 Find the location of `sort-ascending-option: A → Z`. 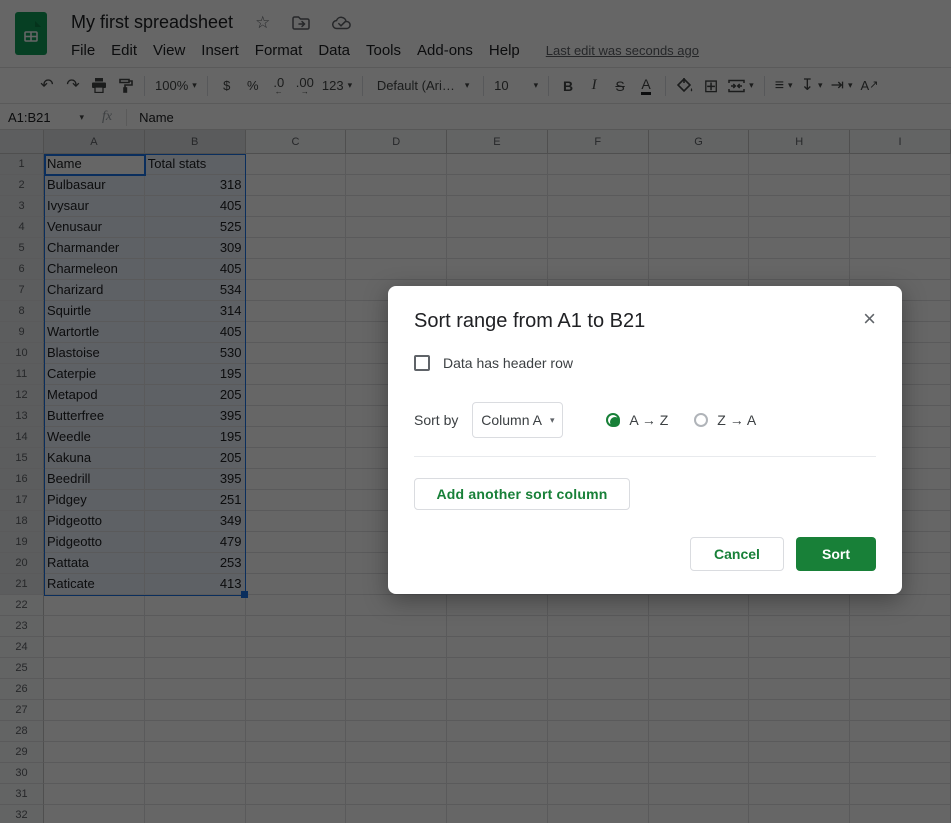

sort-ascending-option: A → Z is located at coordinates (637, 420).